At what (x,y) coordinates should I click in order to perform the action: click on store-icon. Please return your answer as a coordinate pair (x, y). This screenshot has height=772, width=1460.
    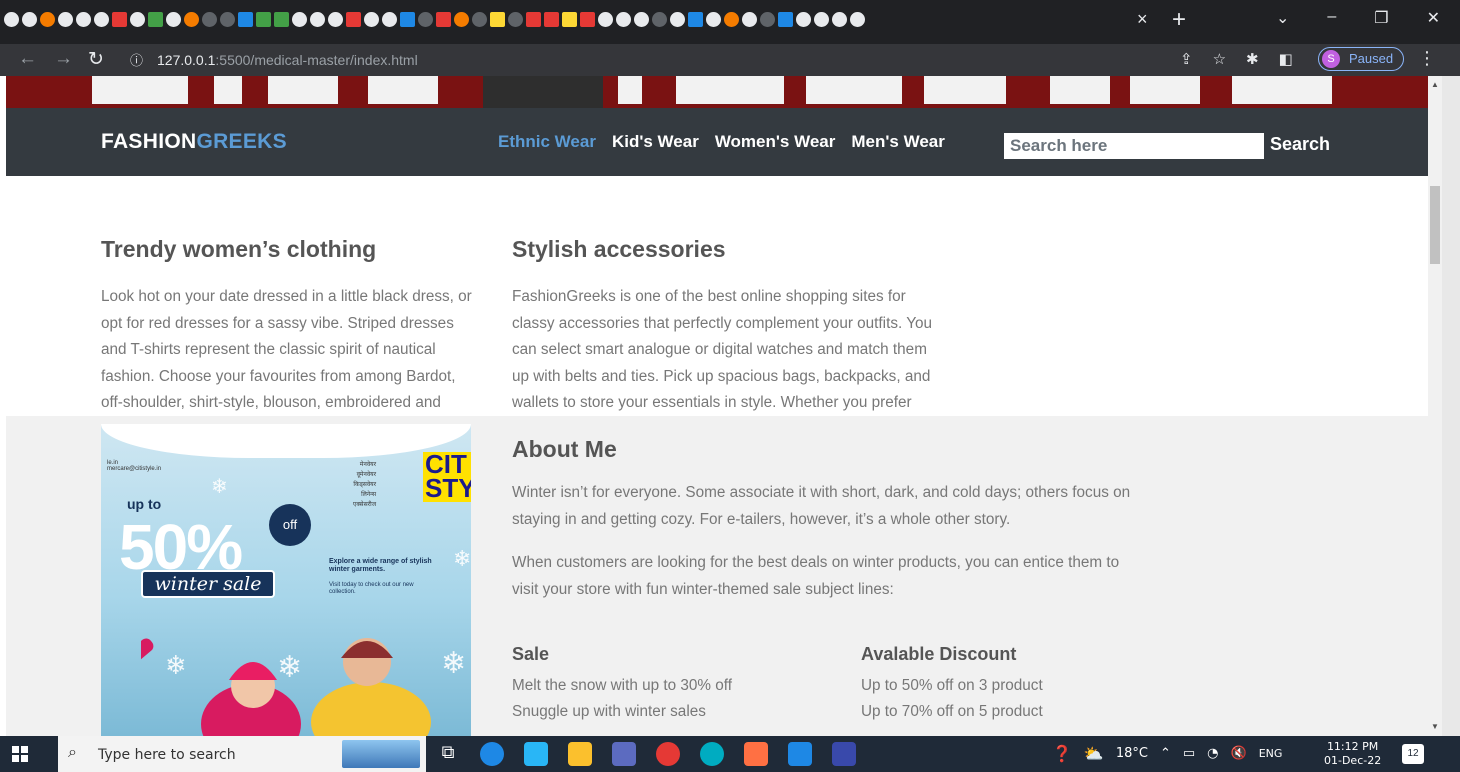
    Looking at the image, I should click on (624, 754).